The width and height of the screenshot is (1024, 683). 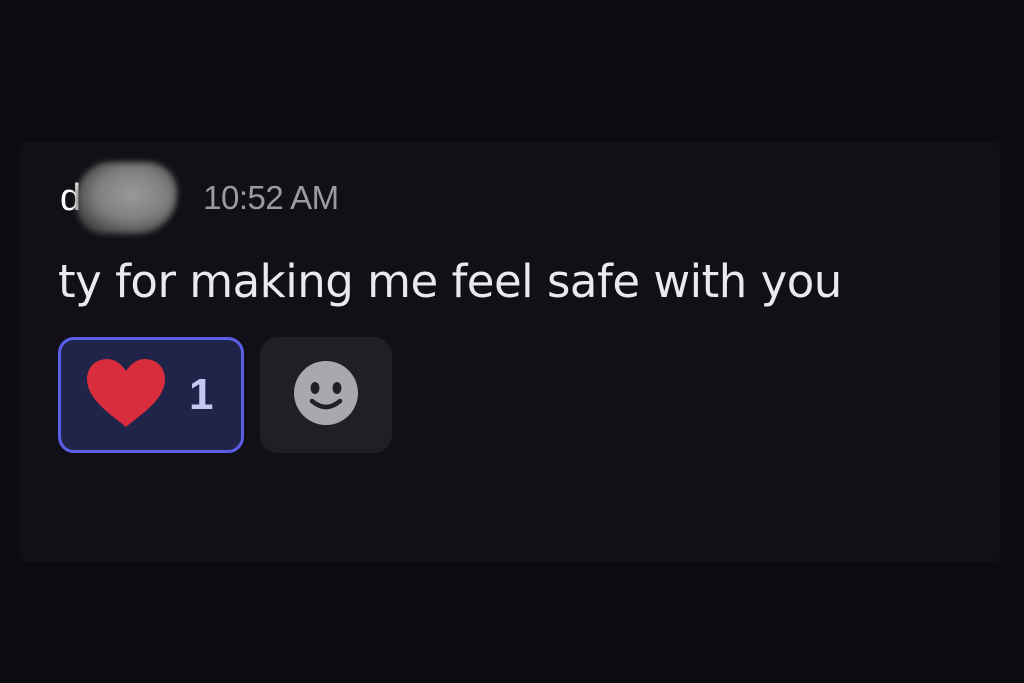 I want to click on redacted-username-blur, so click(x=127, y=198).